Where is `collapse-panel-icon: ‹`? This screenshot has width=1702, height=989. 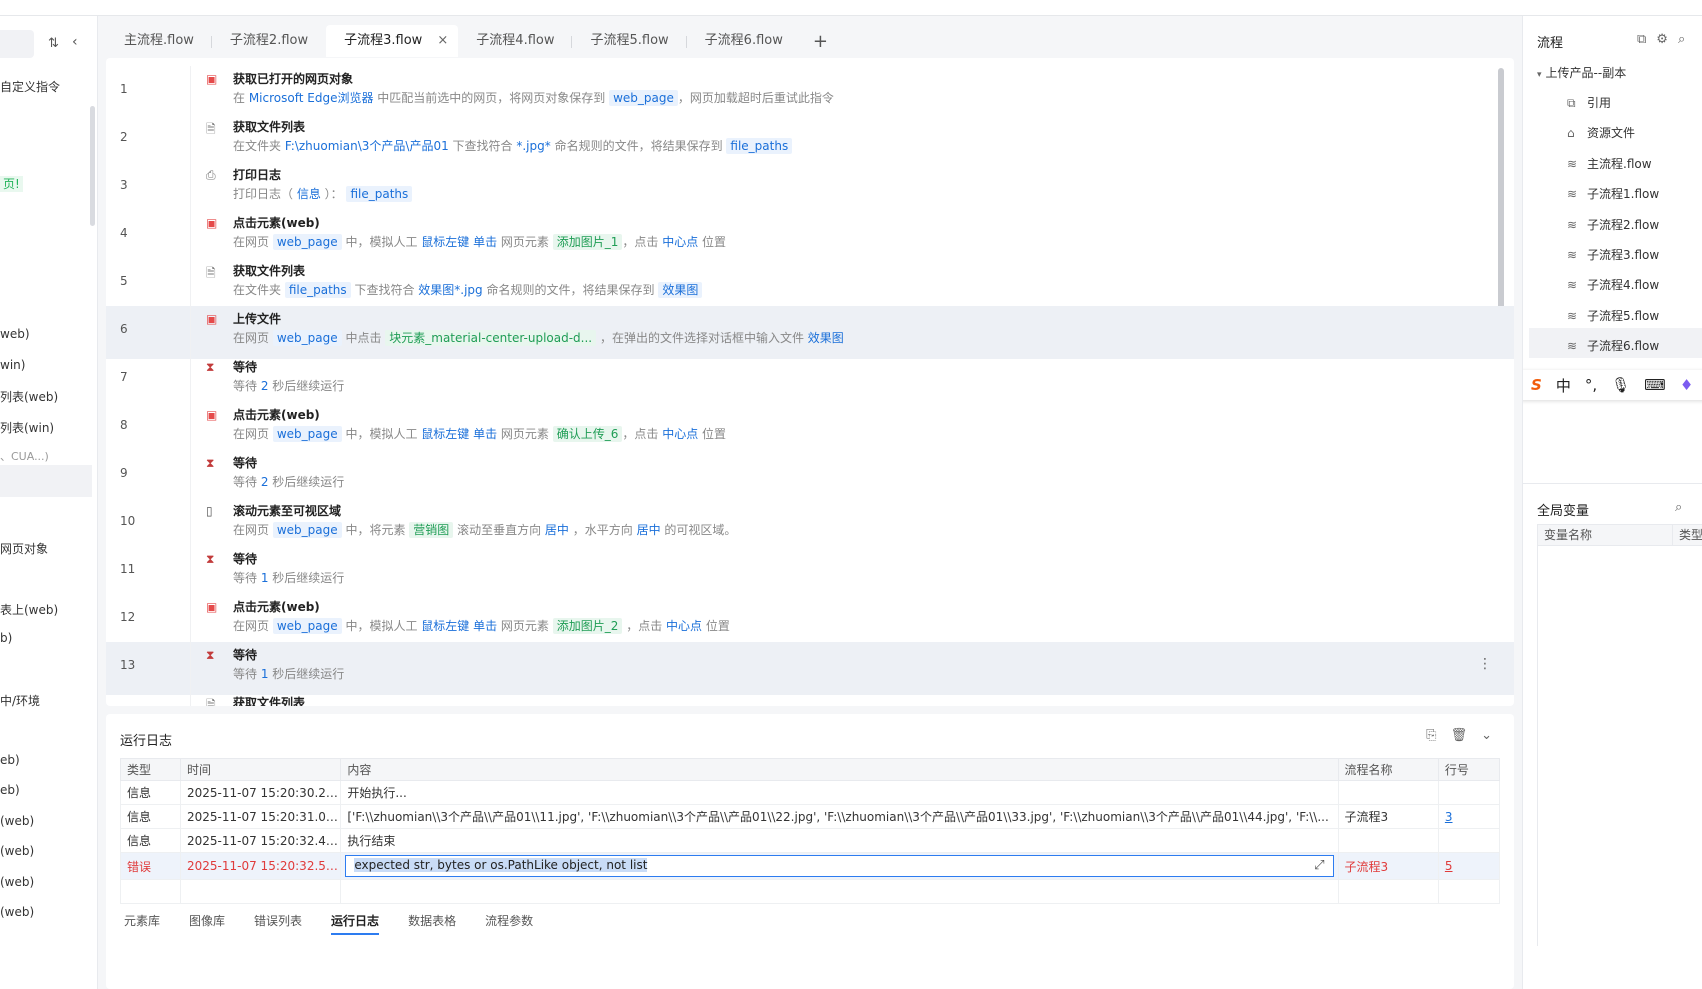
collapse-panel-icon: ‹ is located at coordinates (75, 42).